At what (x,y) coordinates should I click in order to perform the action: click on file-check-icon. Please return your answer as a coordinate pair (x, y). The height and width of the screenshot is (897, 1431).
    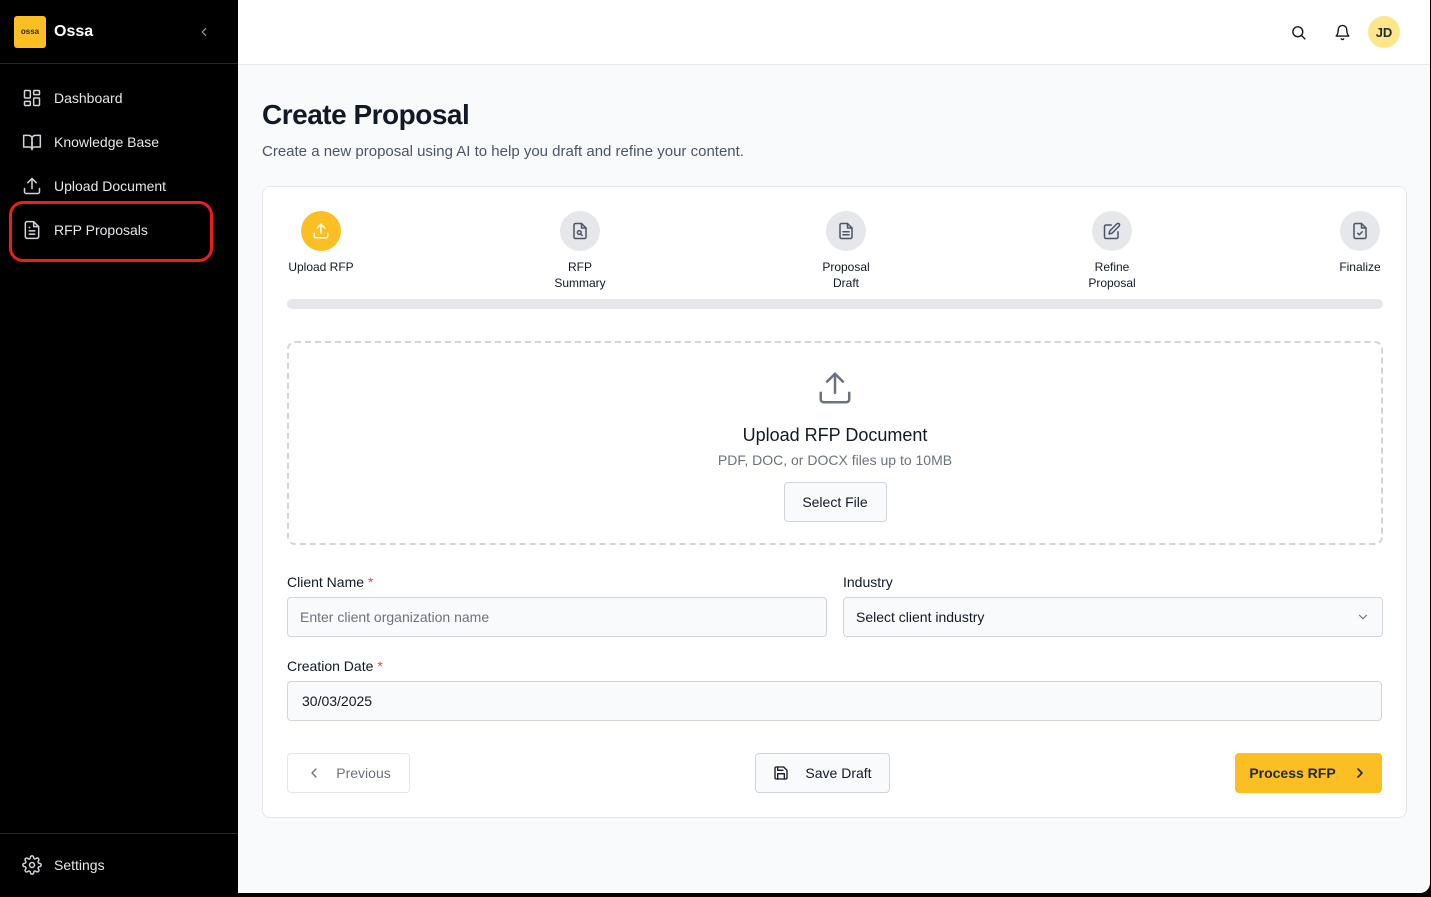
    Looking at the image, I should click on (1360, 231).